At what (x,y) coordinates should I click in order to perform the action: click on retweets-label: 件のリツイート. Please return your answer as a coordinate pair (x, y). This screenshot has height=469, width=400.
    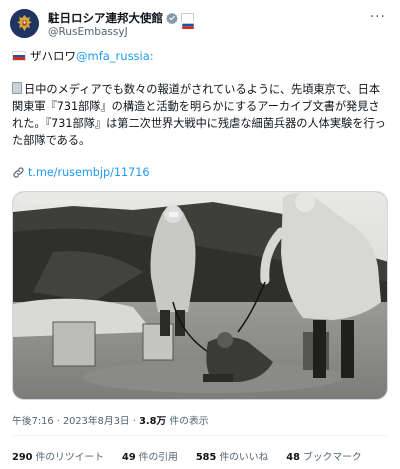
    Looking at the image, I should click on (70, 457).